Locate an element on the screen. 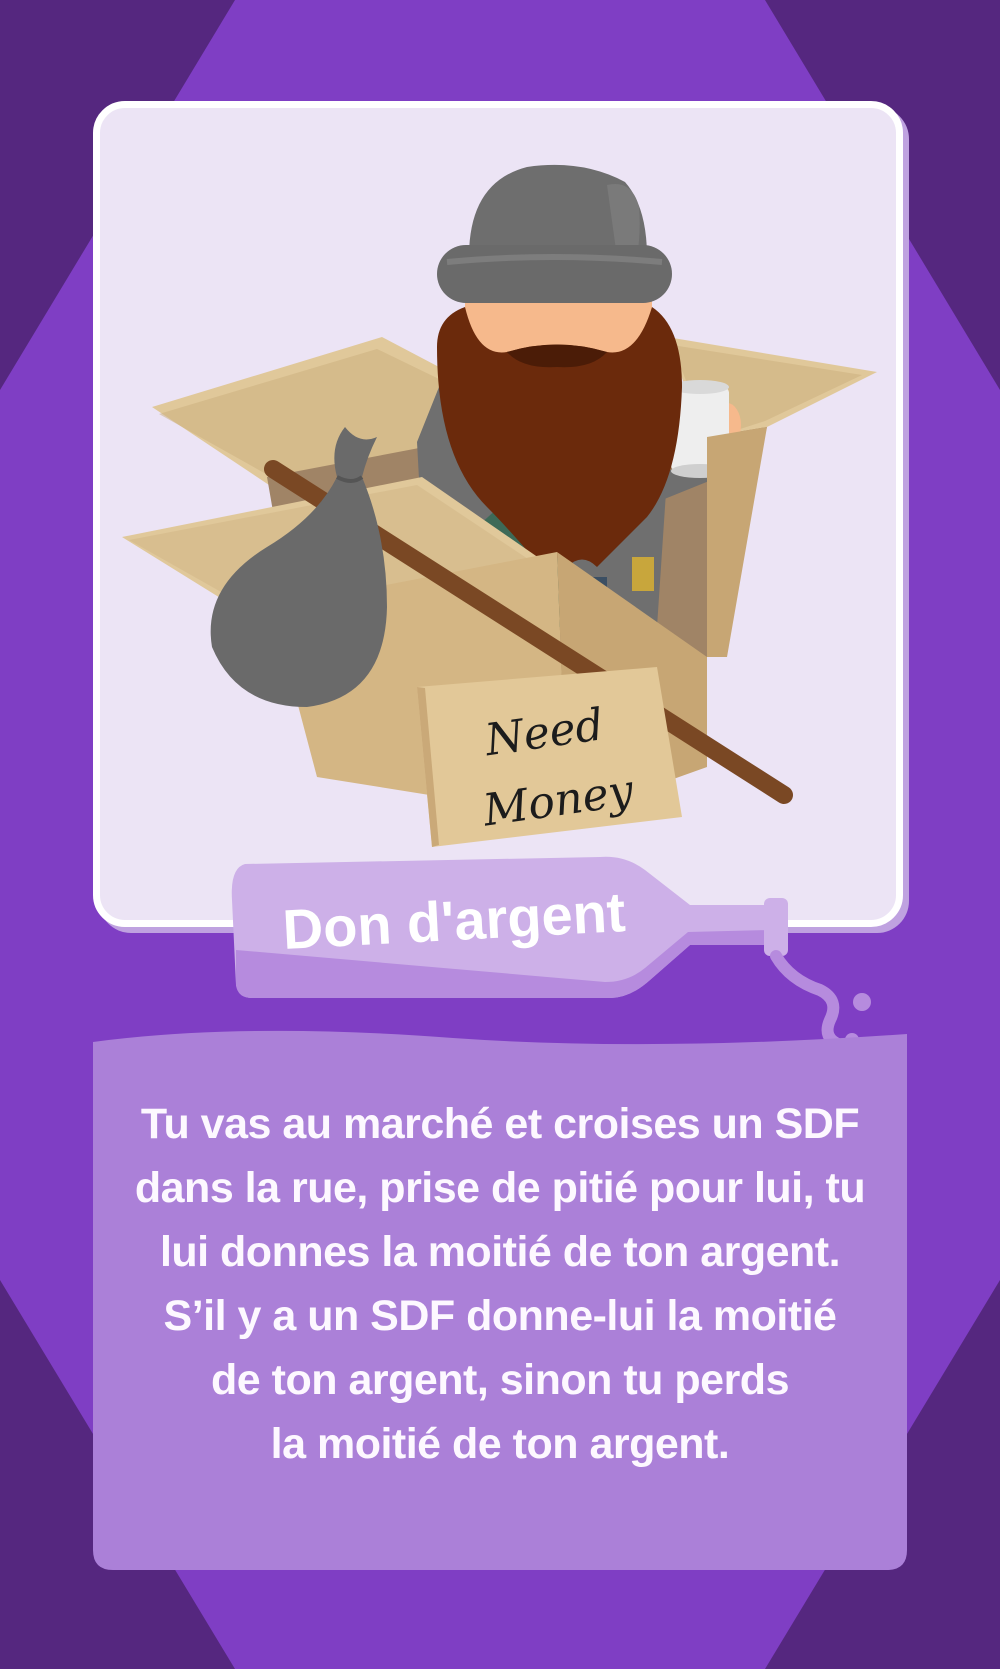  description-line: dans la rue, prise de pitié pour lui, tu is located at coordinates (500, 1188).